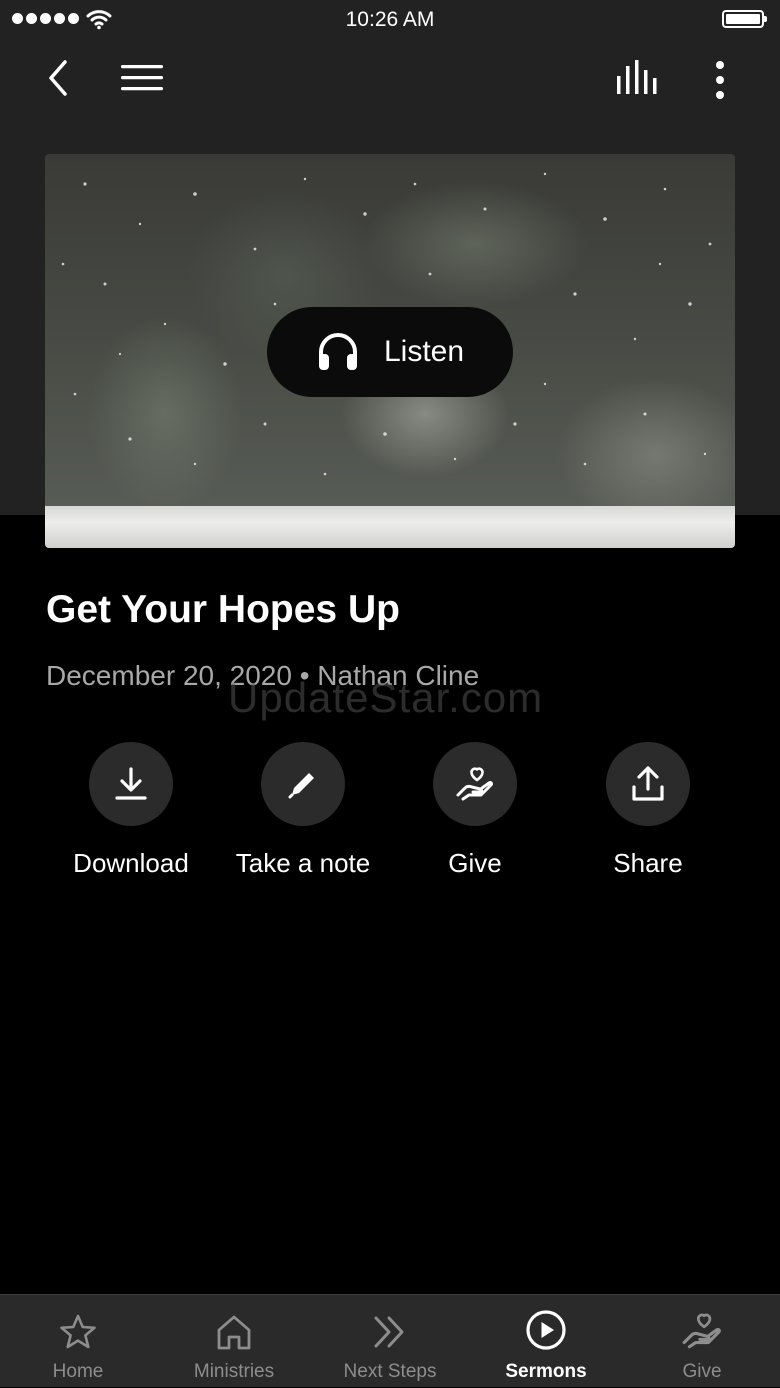 The image size is (780, 1388). I want to click on sermon-title: Get Your Hopes Up, so click(223, 609).